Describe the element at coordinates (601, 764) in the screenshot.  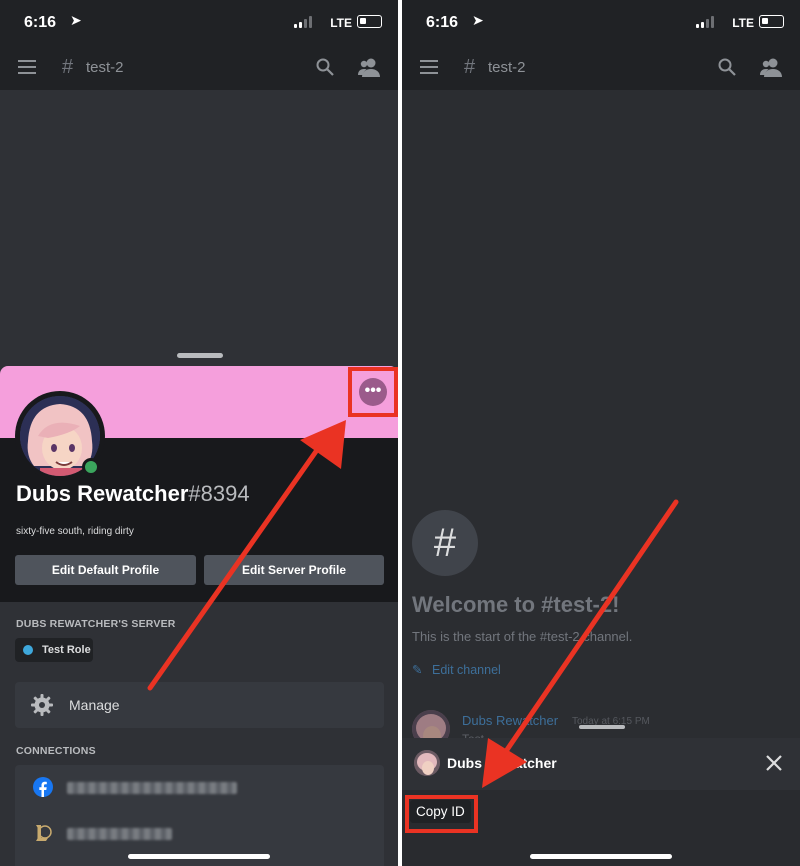
I see `action-sheet-header: Dubs Rewatcher` at that location.